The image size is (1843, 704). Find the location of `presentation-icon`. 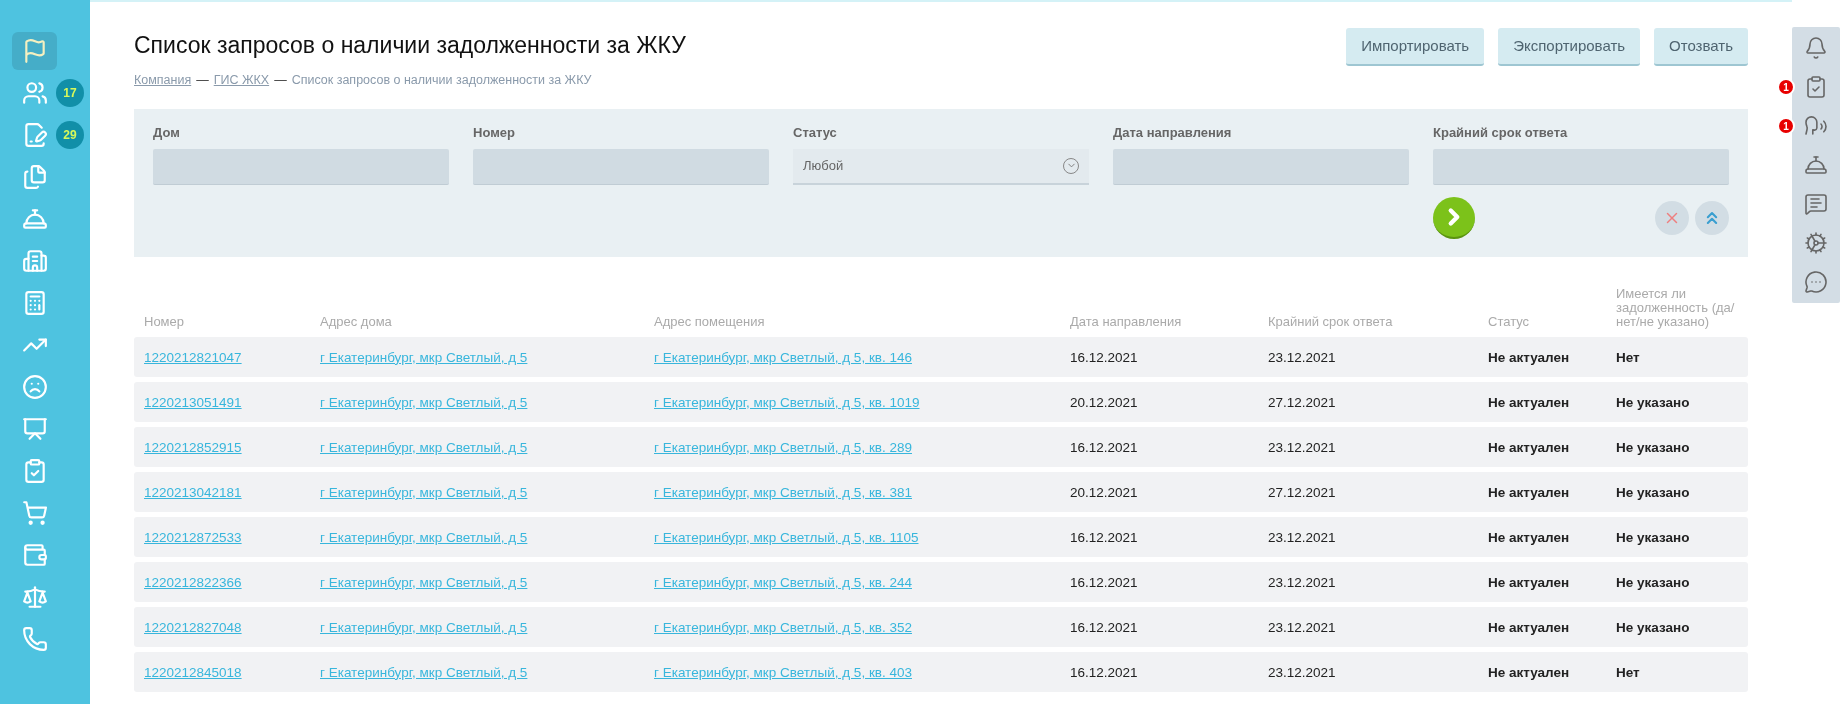

presentation-icon is located at coordinates (34, 429).